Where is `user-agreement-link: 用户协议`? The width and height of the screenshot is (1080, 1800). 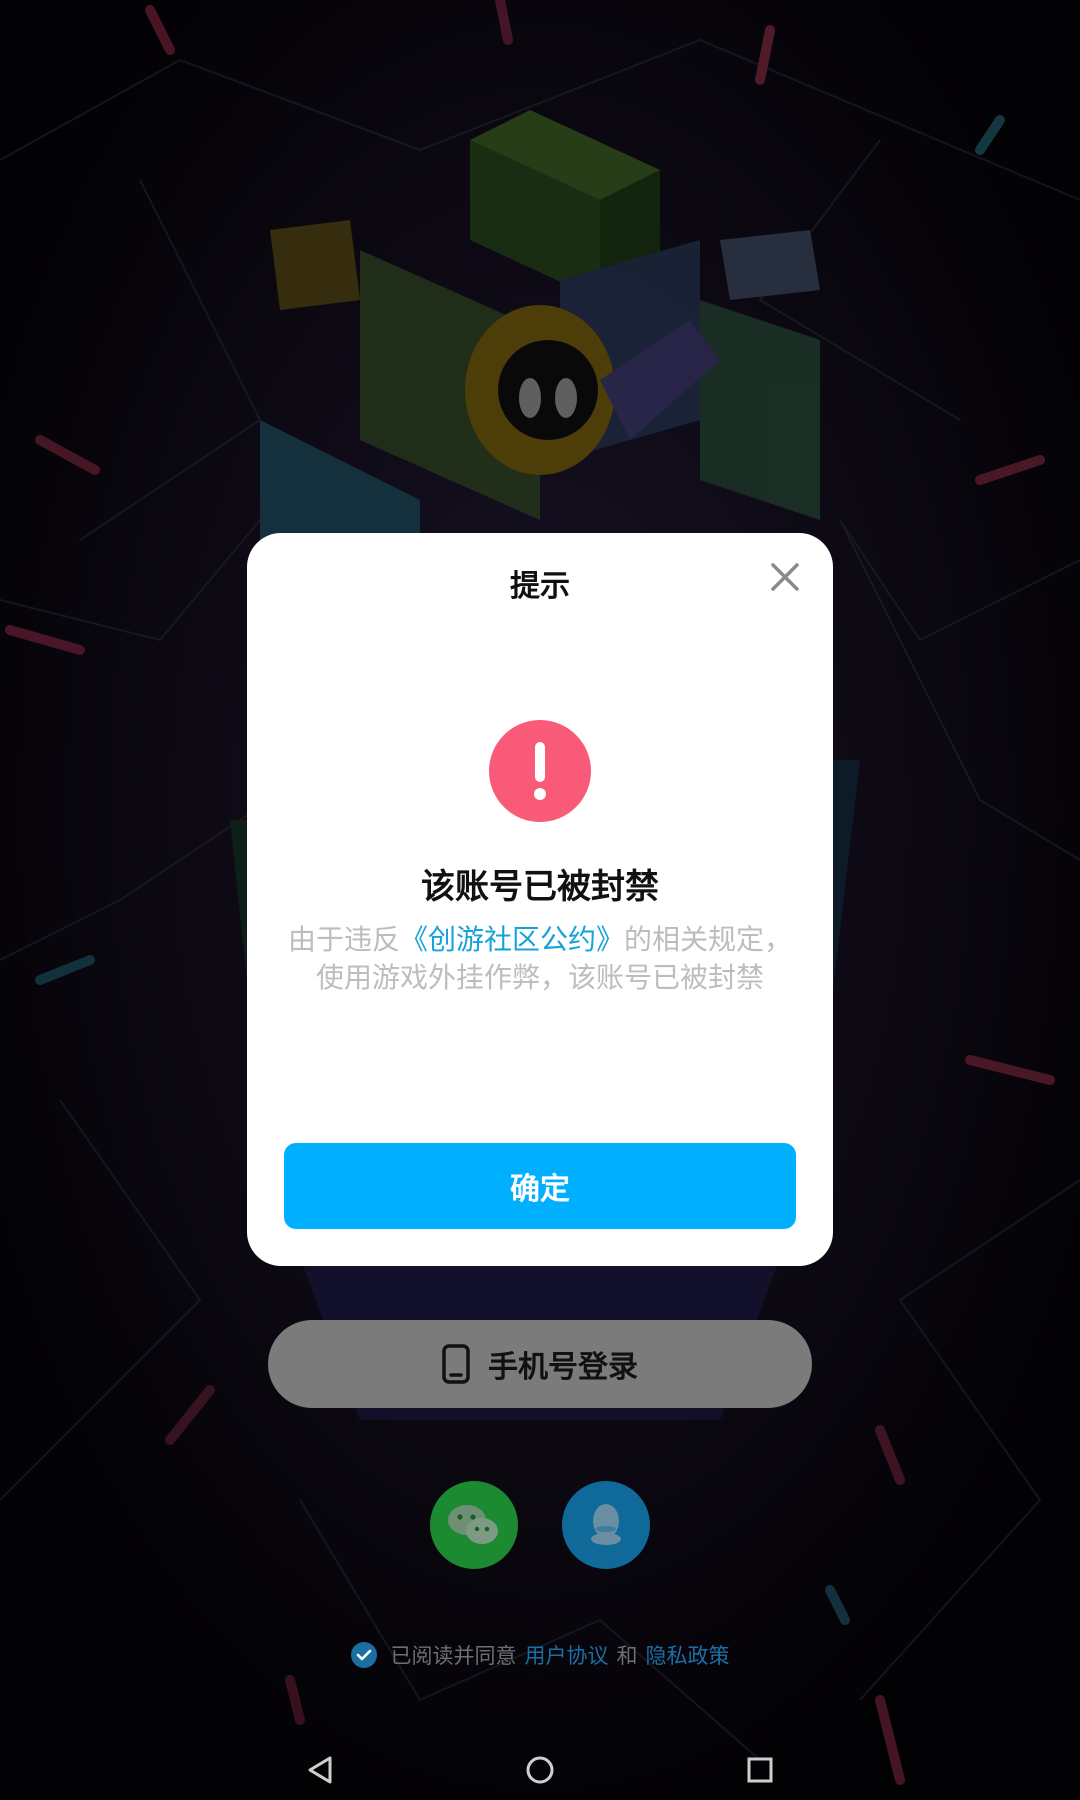 user-agreement-link: 用户协议 is located at coordinates (567, 1655).